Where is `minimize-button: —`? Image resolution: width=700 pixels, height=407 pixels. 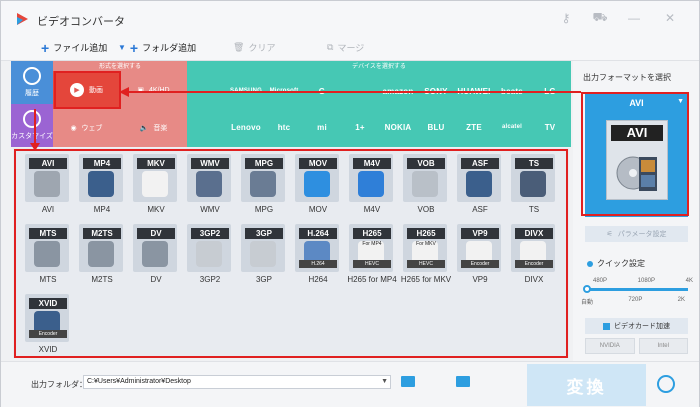 minimize-button: — is located at coordinates (634, 18).